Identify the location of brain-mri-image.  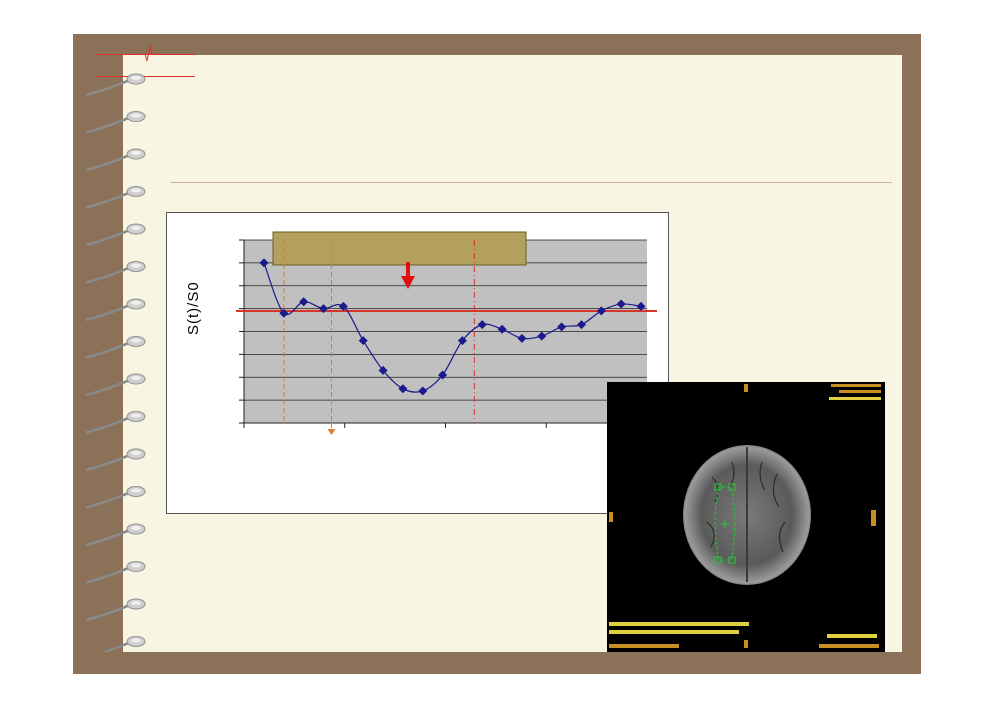
(746, 517).